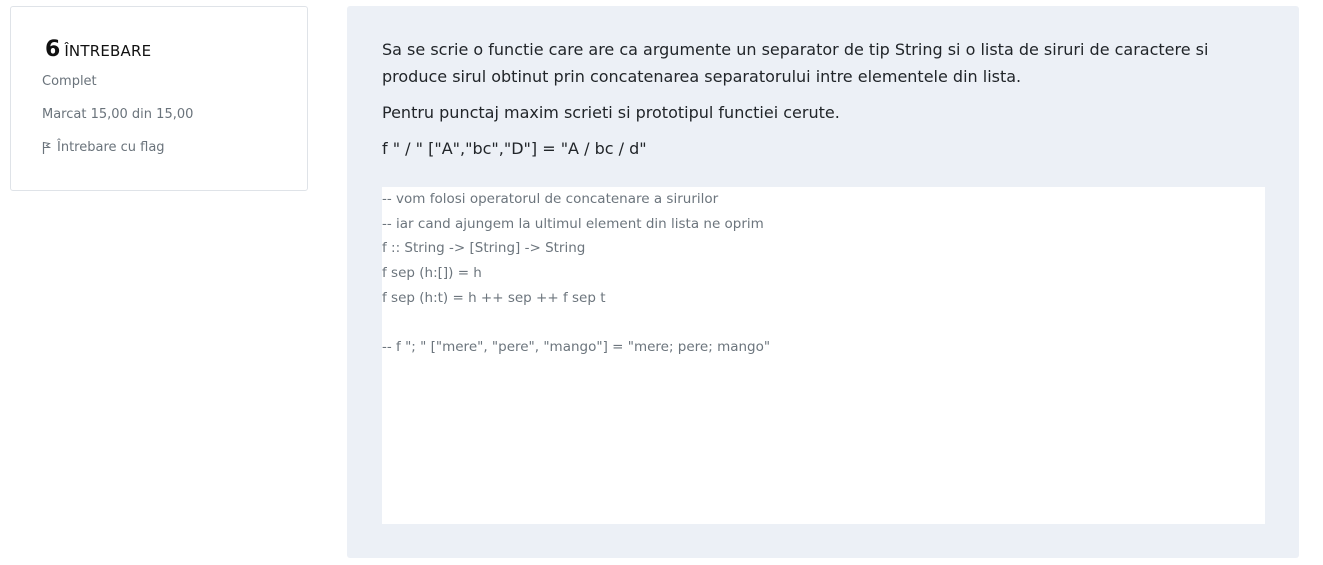  I want to click on question-number: 6, so click(53, 49).